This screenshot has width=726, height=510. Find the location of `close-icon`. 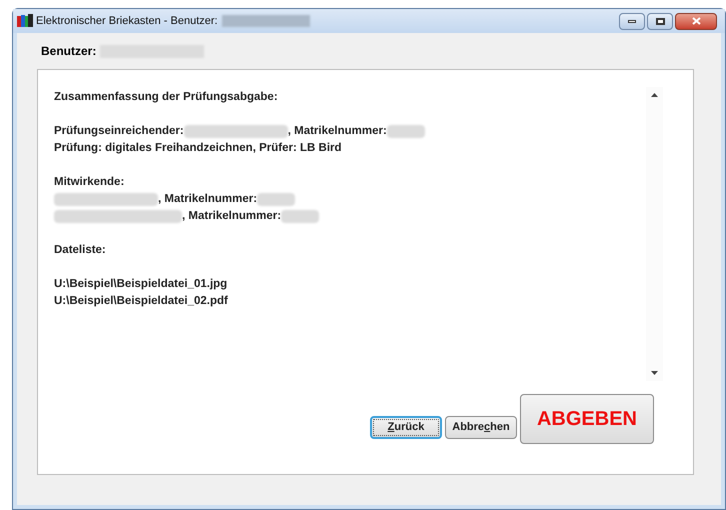

close-icon is located at coordinates (696, 21).